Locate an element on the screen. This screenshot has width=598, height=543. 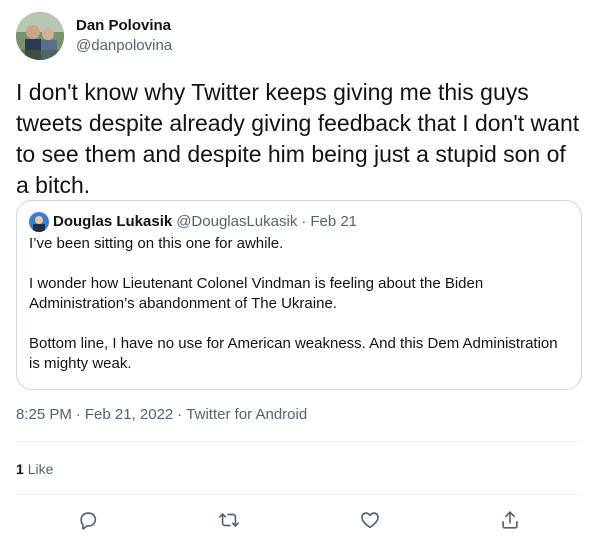
quoted-author-avatar is located at coordinates (39, 222).